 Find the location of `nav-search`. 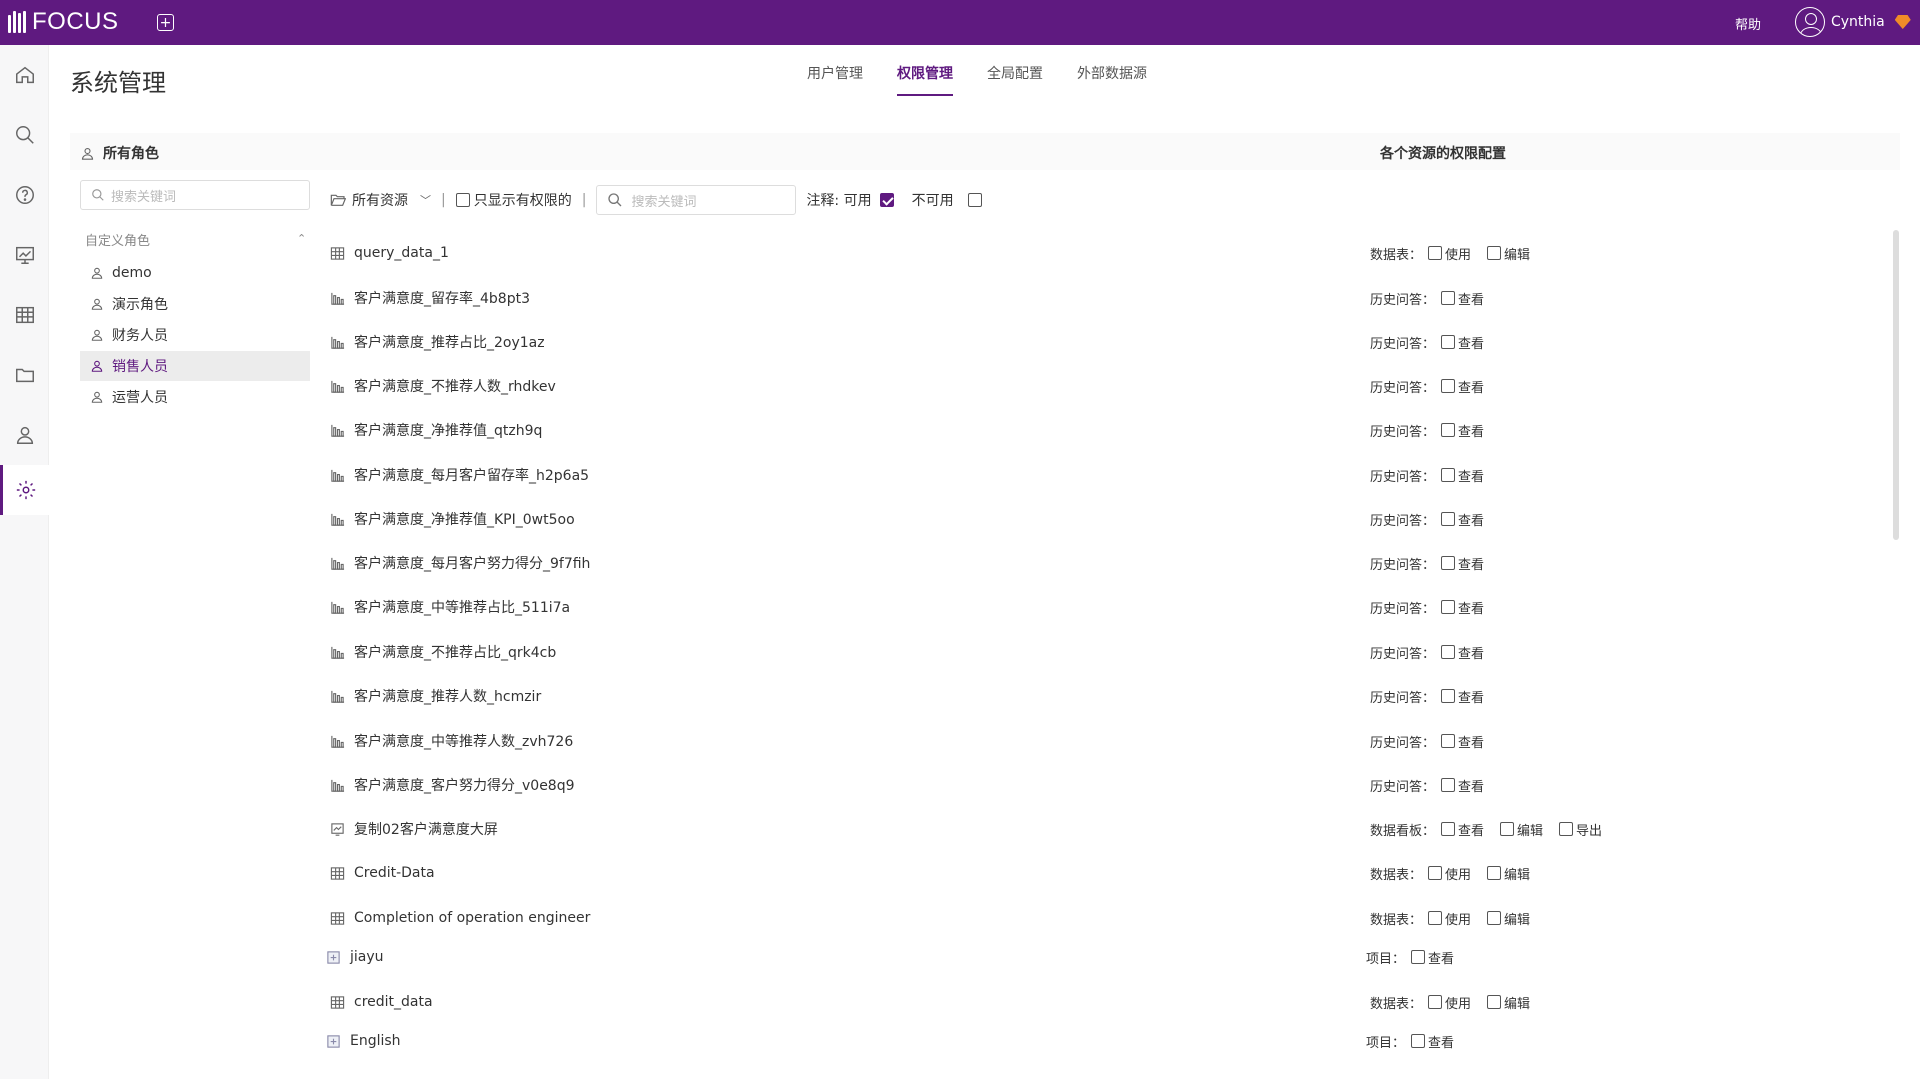

nav-search is located at coordinates (24, 135).